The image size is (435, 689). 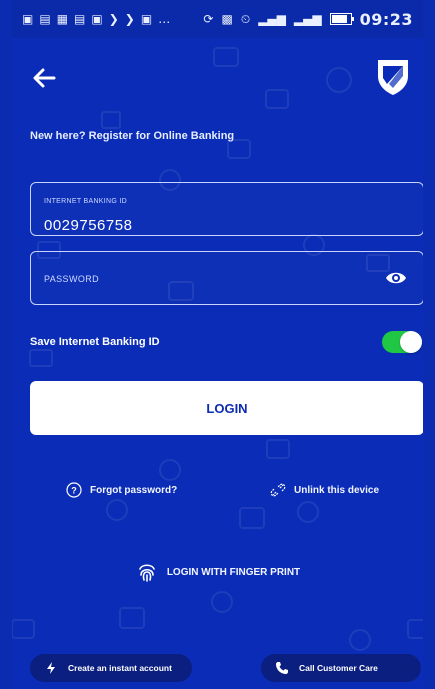 What do you see at coordinates (226, 343) in the screenshot?
I see `save-banking-id-row: Save Internet Banking ID` at bounding box center [226, 343].